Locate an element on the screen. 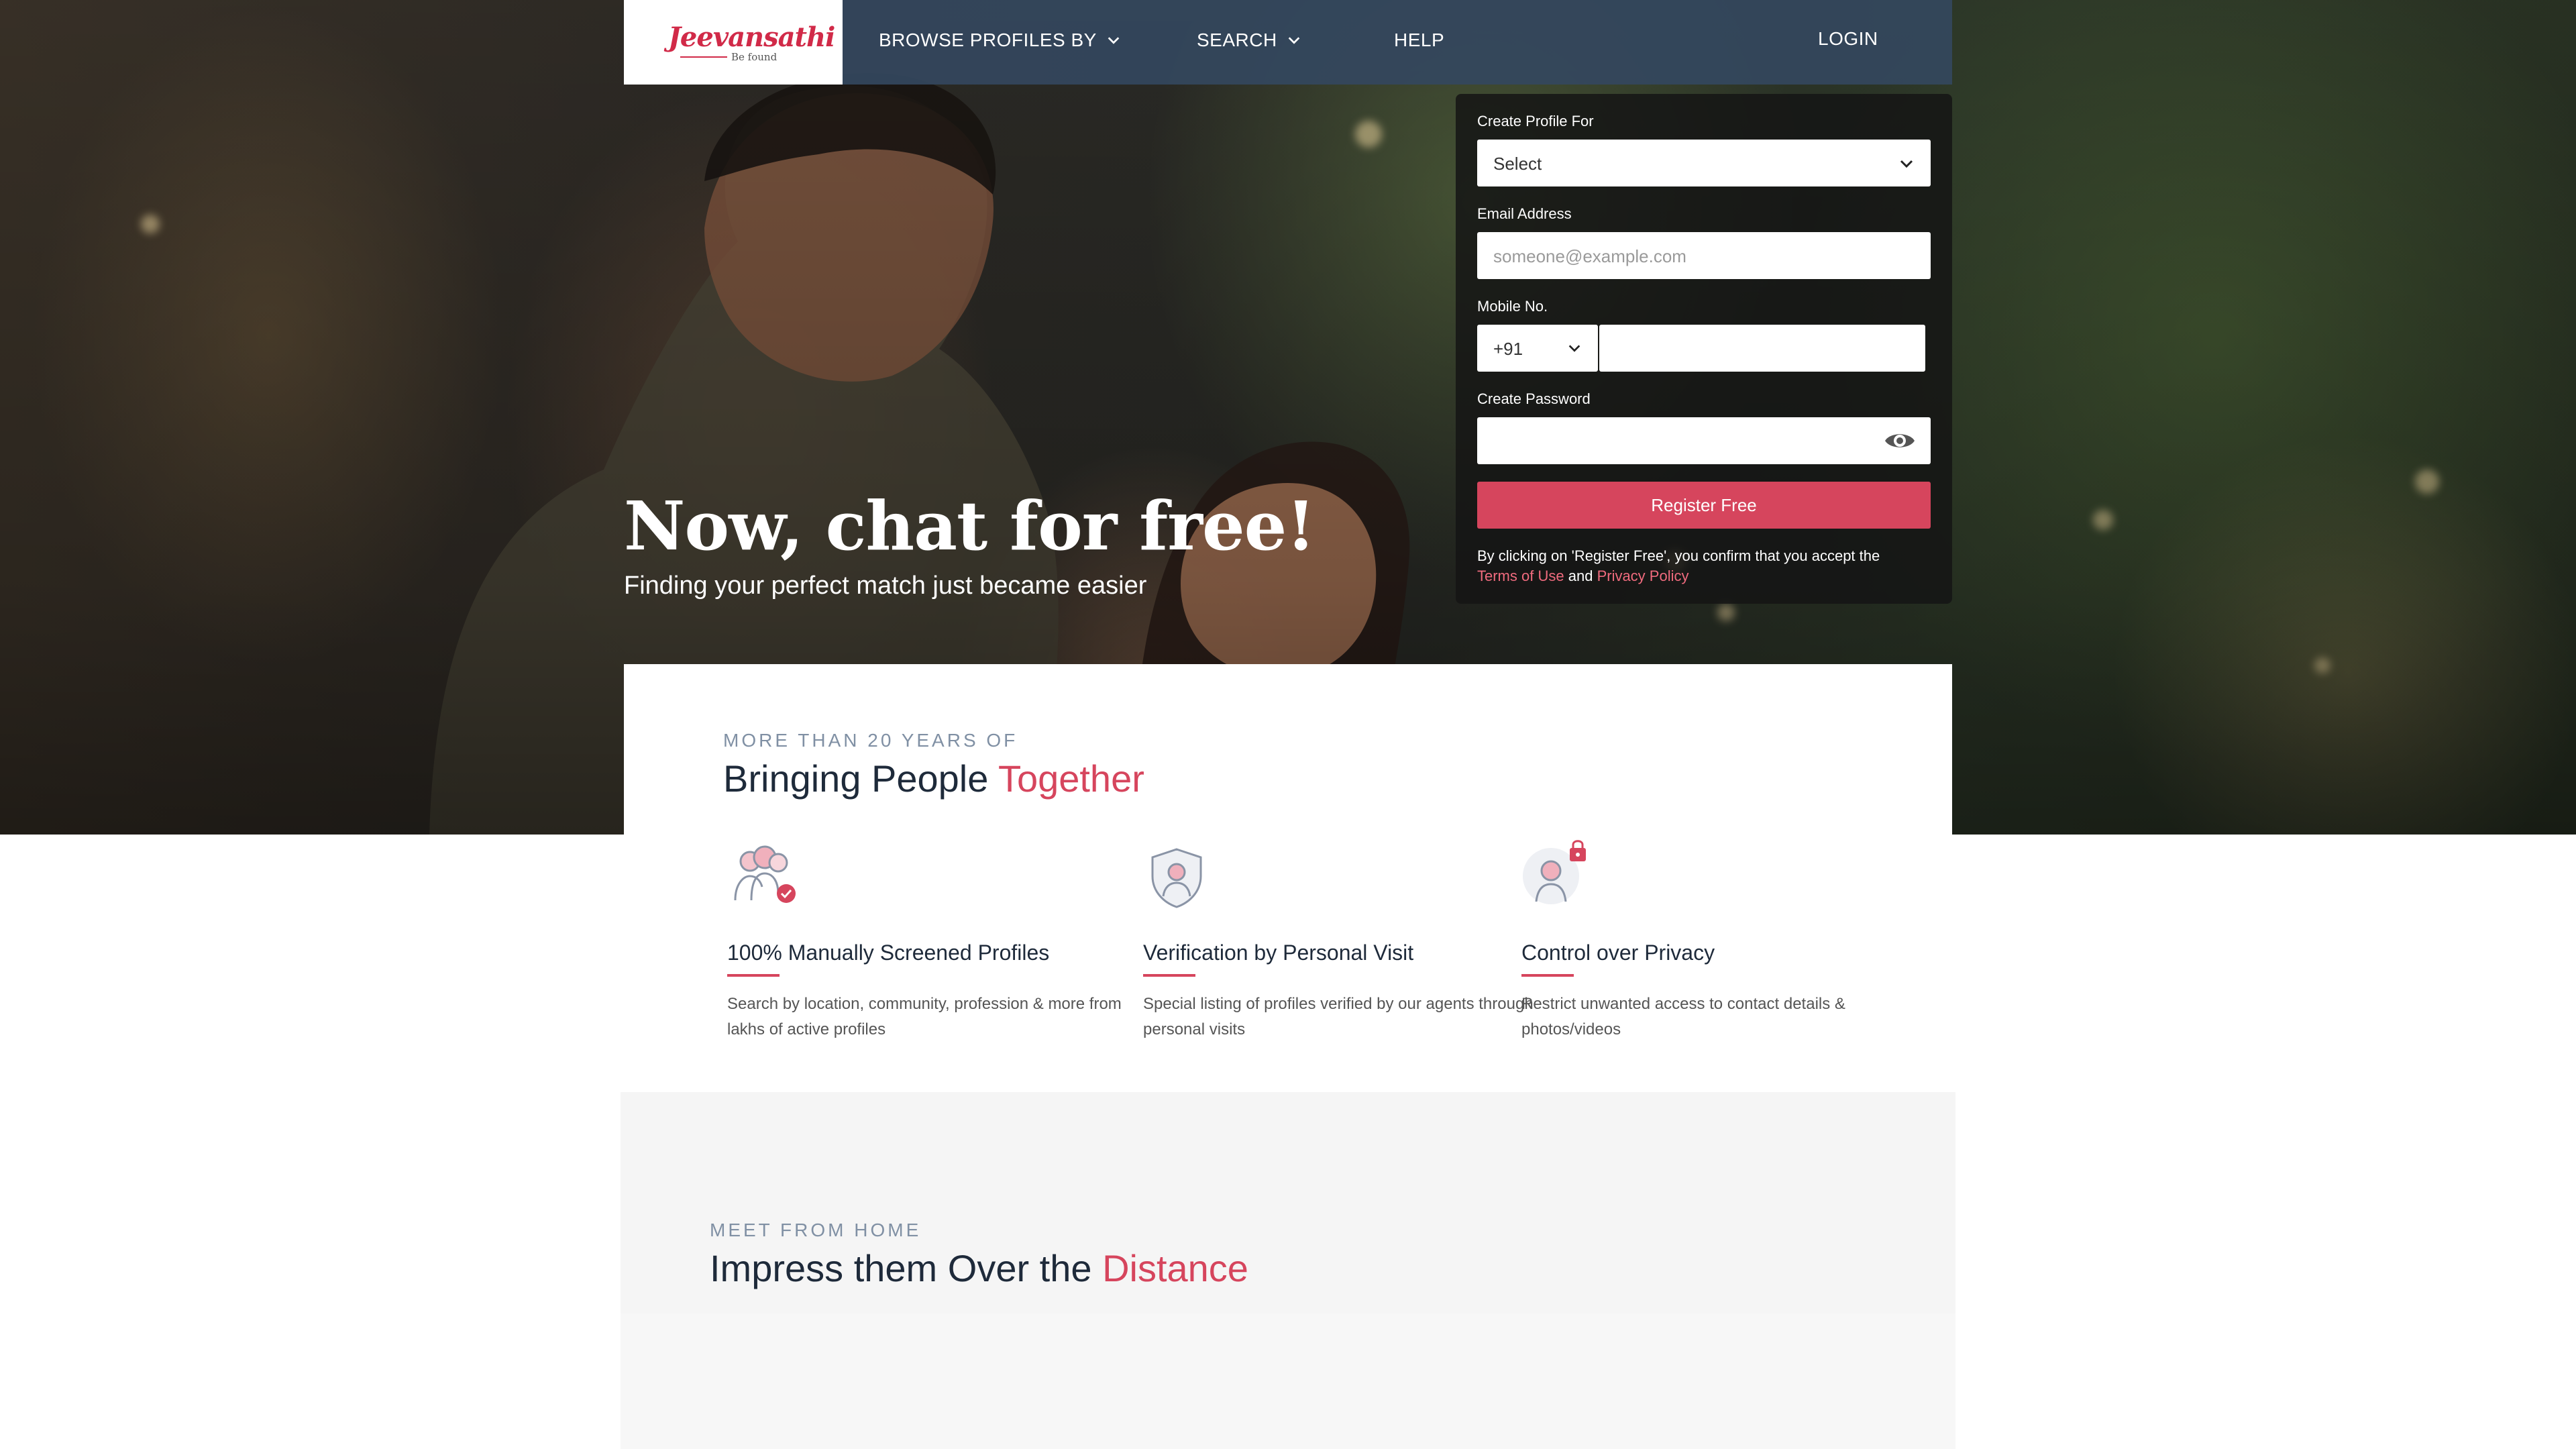  nav-help: HELP is located at coordinates (1419, 40).